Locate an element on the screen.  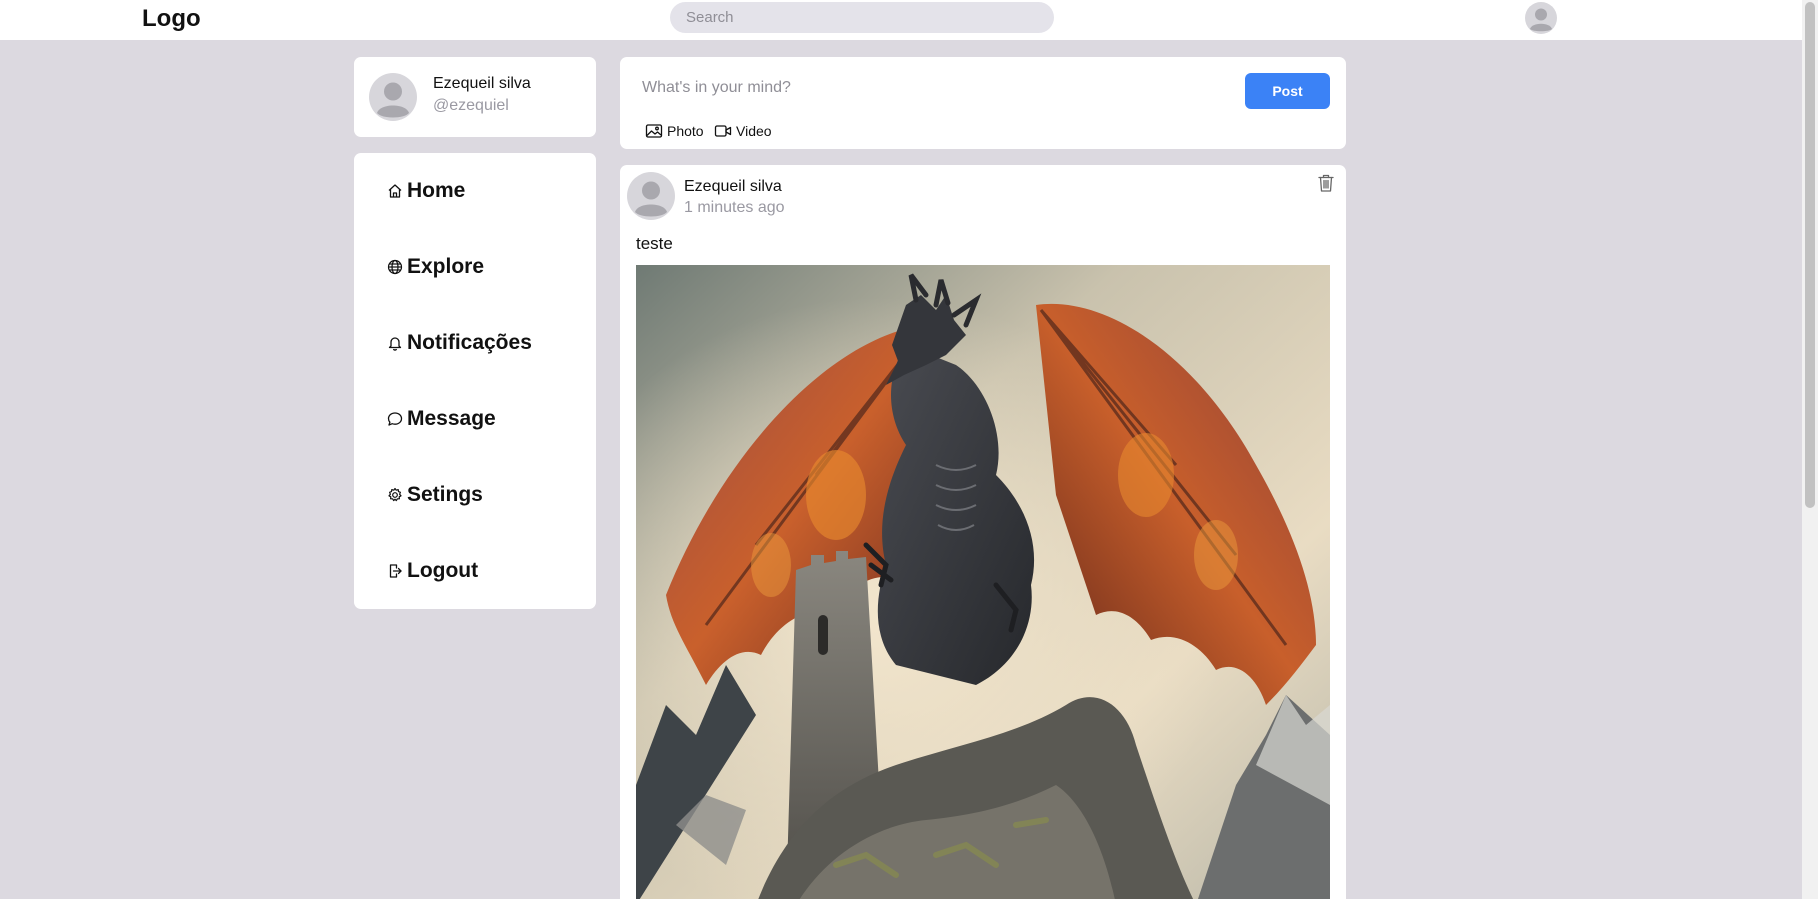
nav-label-explore: Explore is located at coordinates (446, 266).